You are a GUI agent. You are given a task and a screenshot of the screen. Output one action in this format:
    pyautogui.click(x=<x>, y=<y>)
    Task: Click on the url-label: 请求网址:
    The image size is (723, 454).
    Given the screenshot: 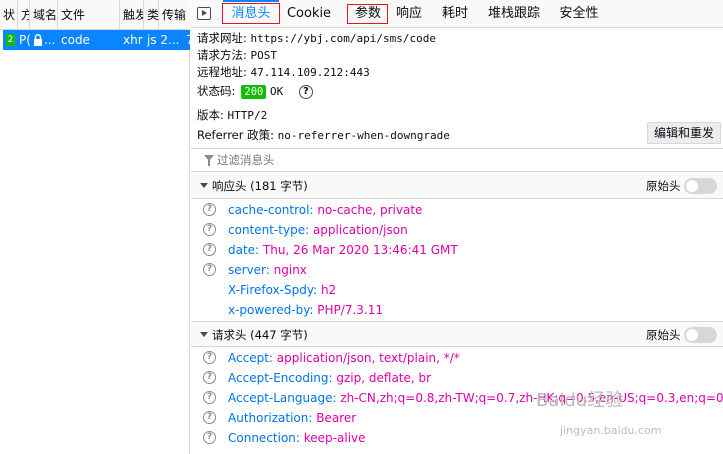 What is the action you would take?
    pyautogui.click(x=222, y=38)
    